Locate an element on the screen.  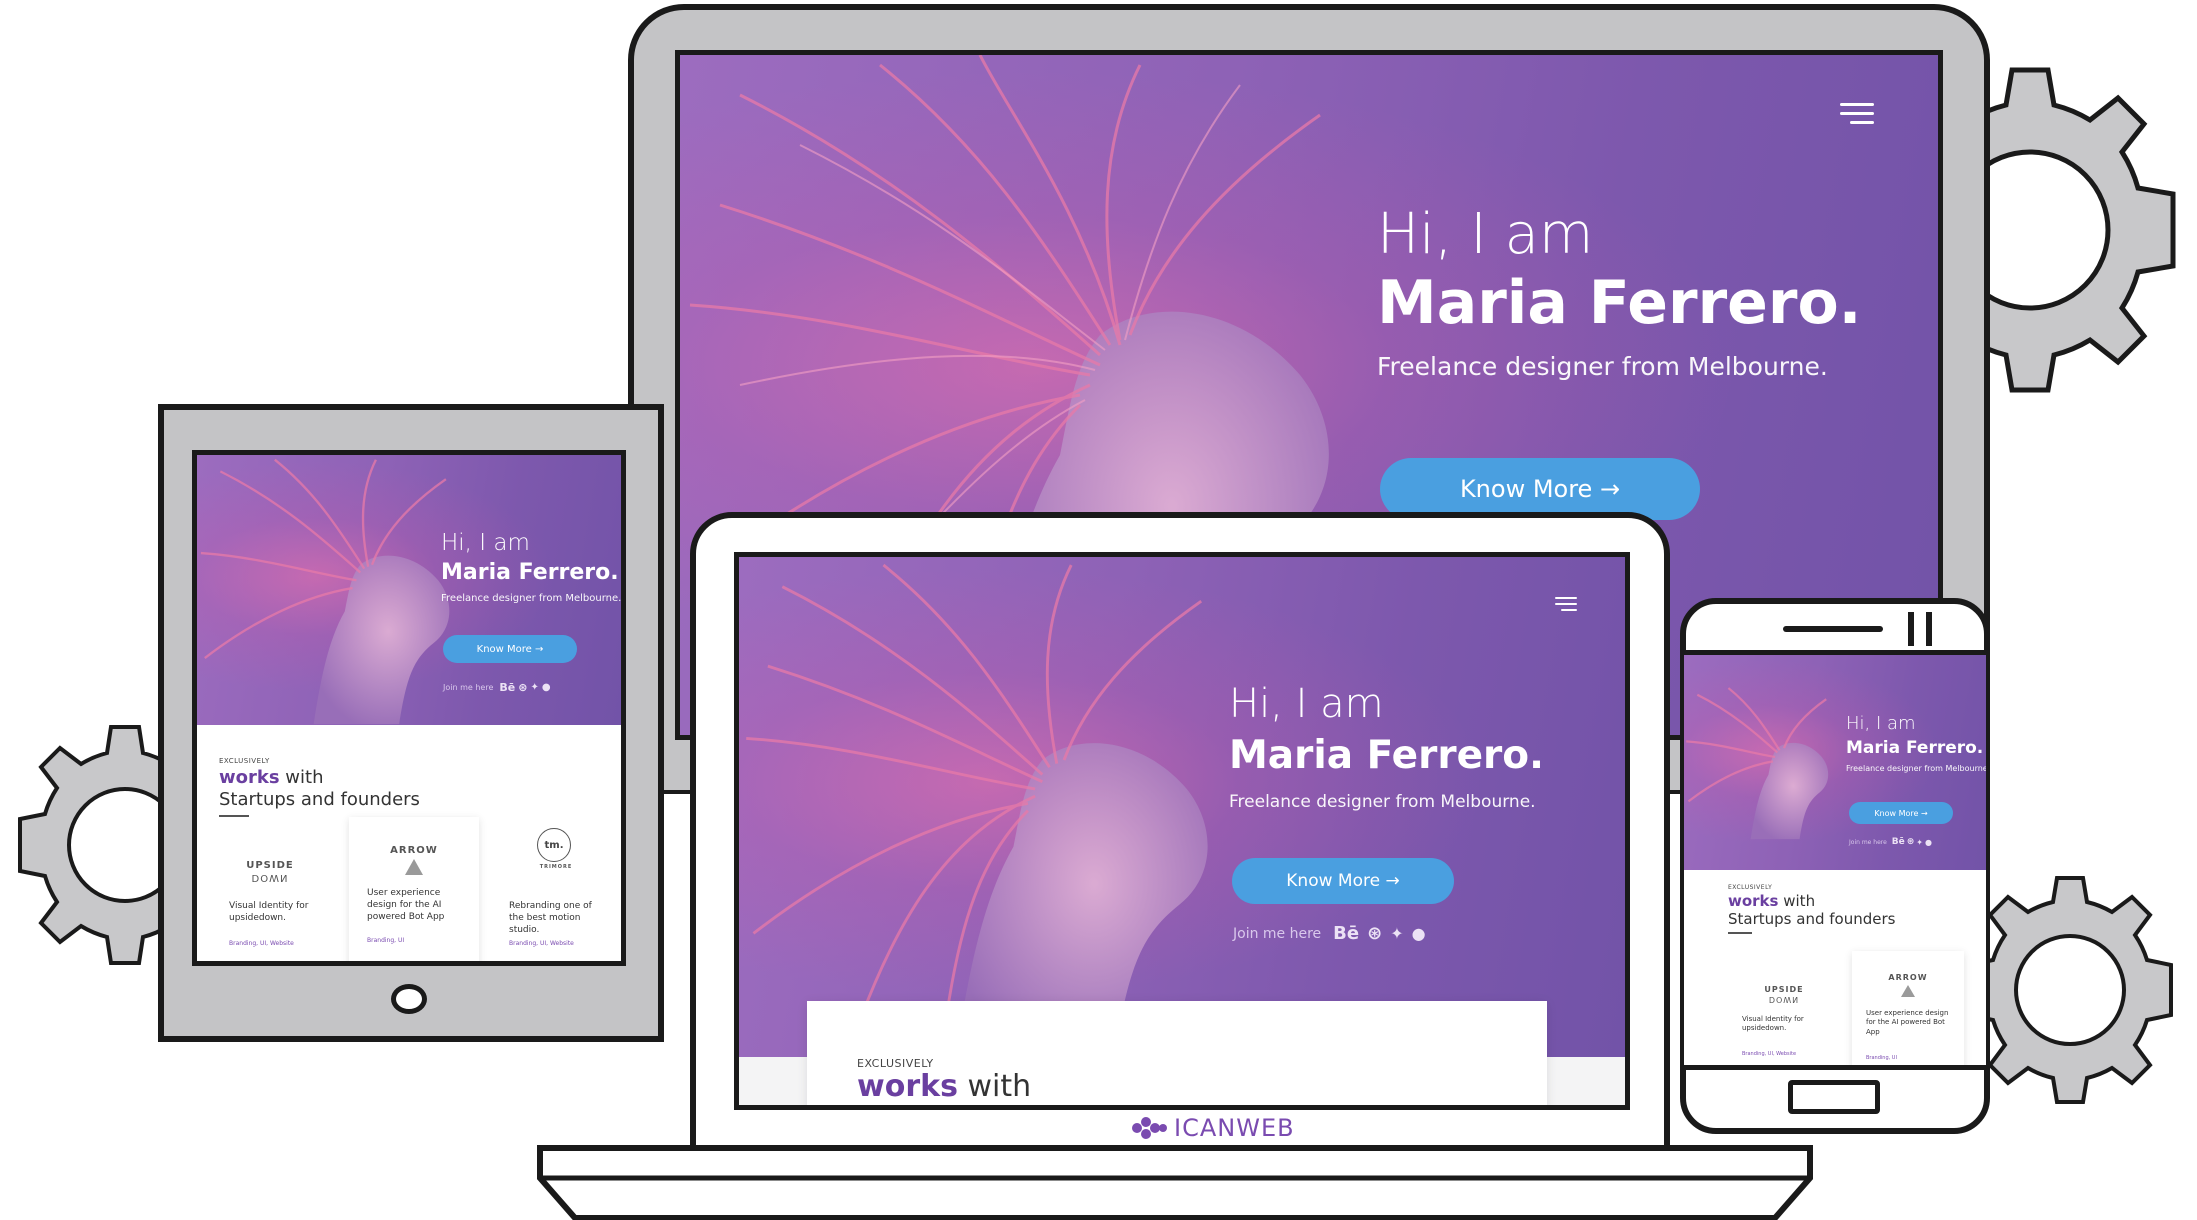
tablet-card-3-tags: Branding, UI, Website is located at coordinates (541, 943).